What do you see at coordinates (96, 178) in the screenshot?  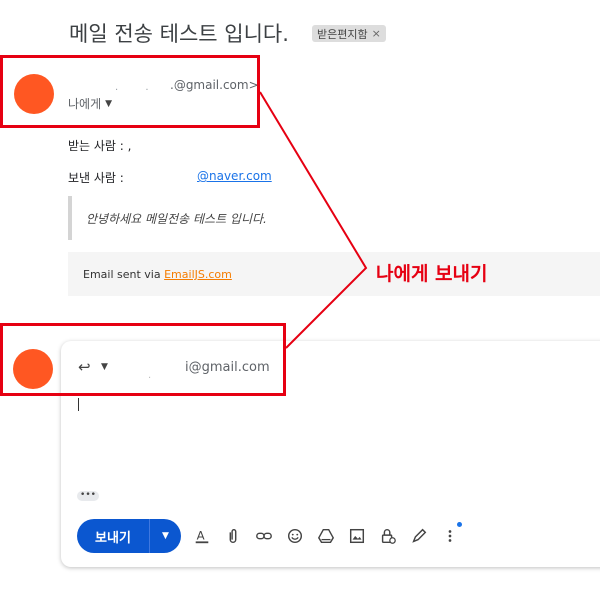 I see `from-field: 보낸 사람 :` at bounding box center [96, 178].